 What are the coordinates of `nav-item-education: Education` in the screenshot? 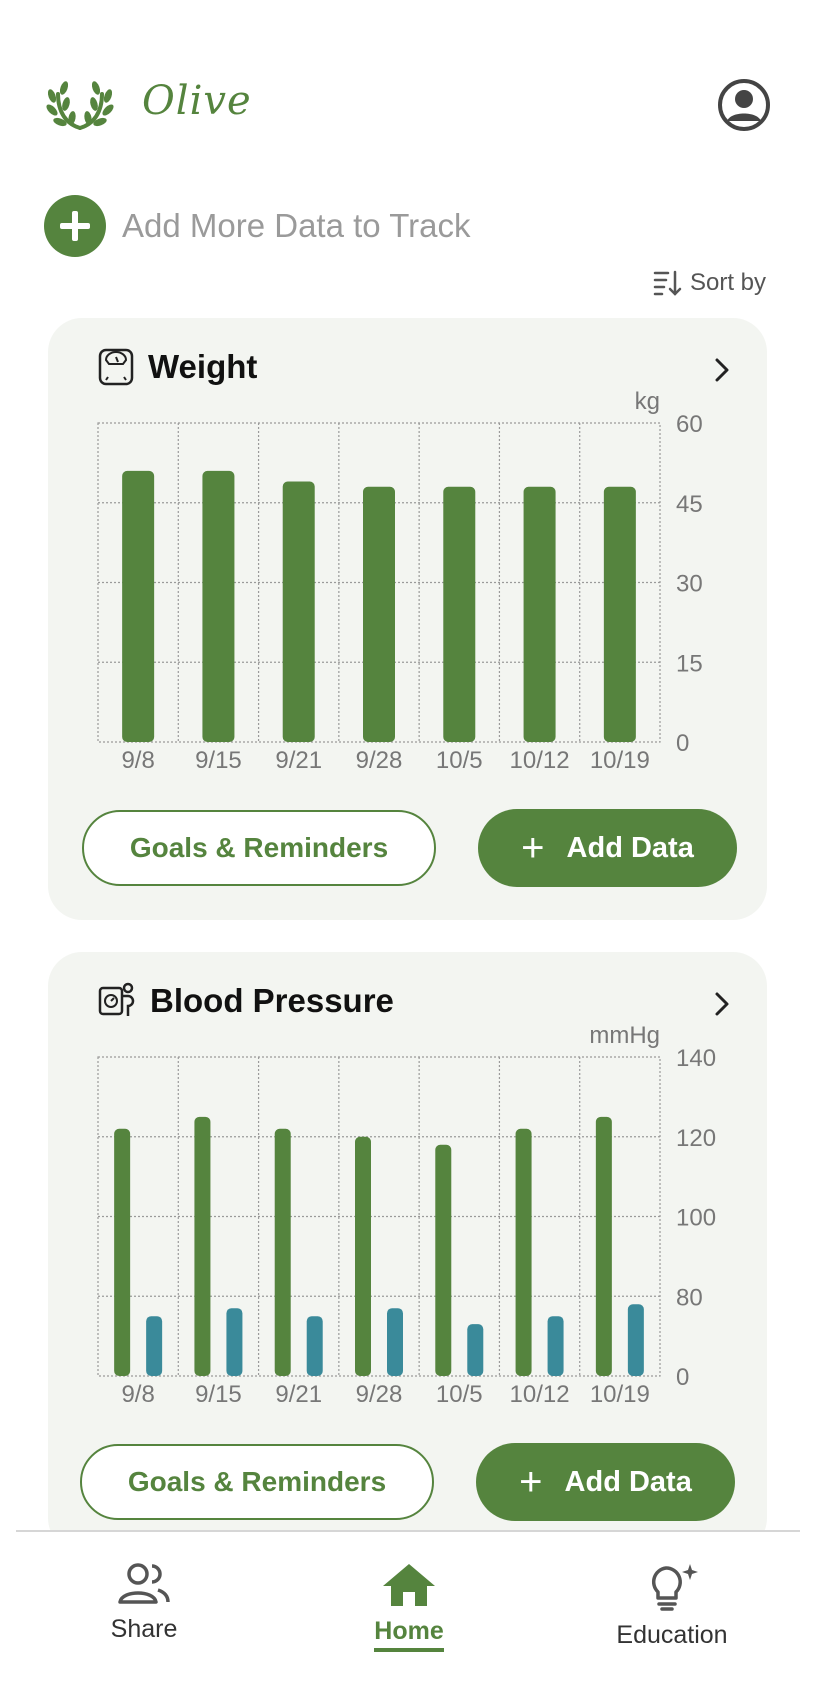 It's located at (672, 1606).